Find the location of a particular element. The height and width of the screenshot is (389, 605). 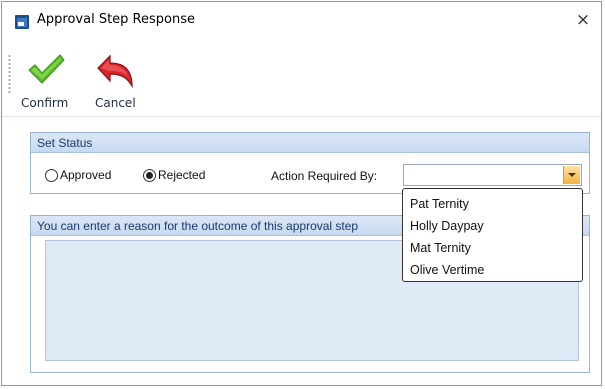

chevron-down-icon is located at coordinates (572, 175).